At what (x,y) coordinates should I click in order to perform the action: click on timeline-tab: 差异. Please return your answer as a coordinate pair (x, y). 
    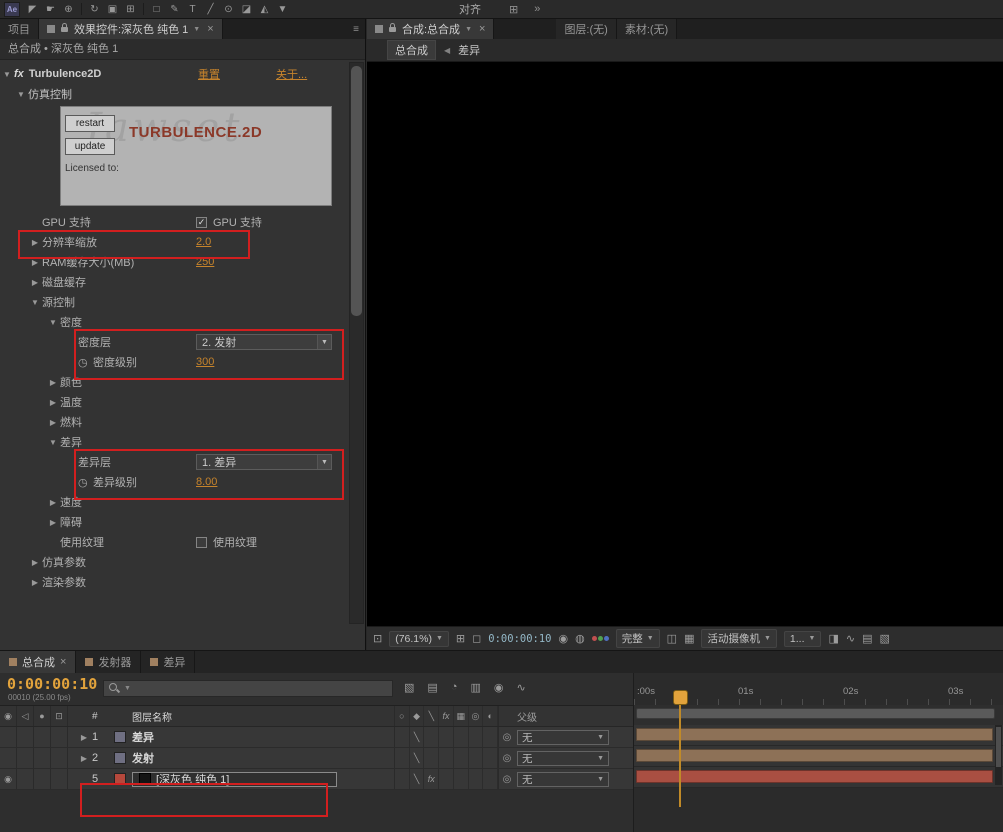
    Looking at the image, I should click on (168, 662).